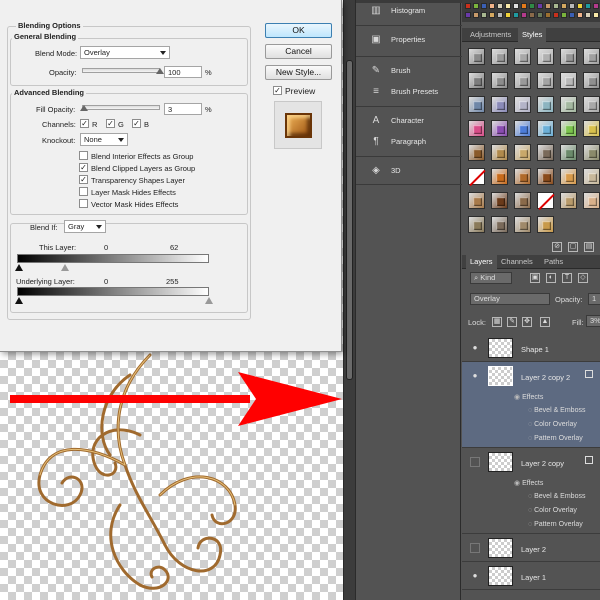  I want to click on filter-type-icon: T, so click(567, 278).